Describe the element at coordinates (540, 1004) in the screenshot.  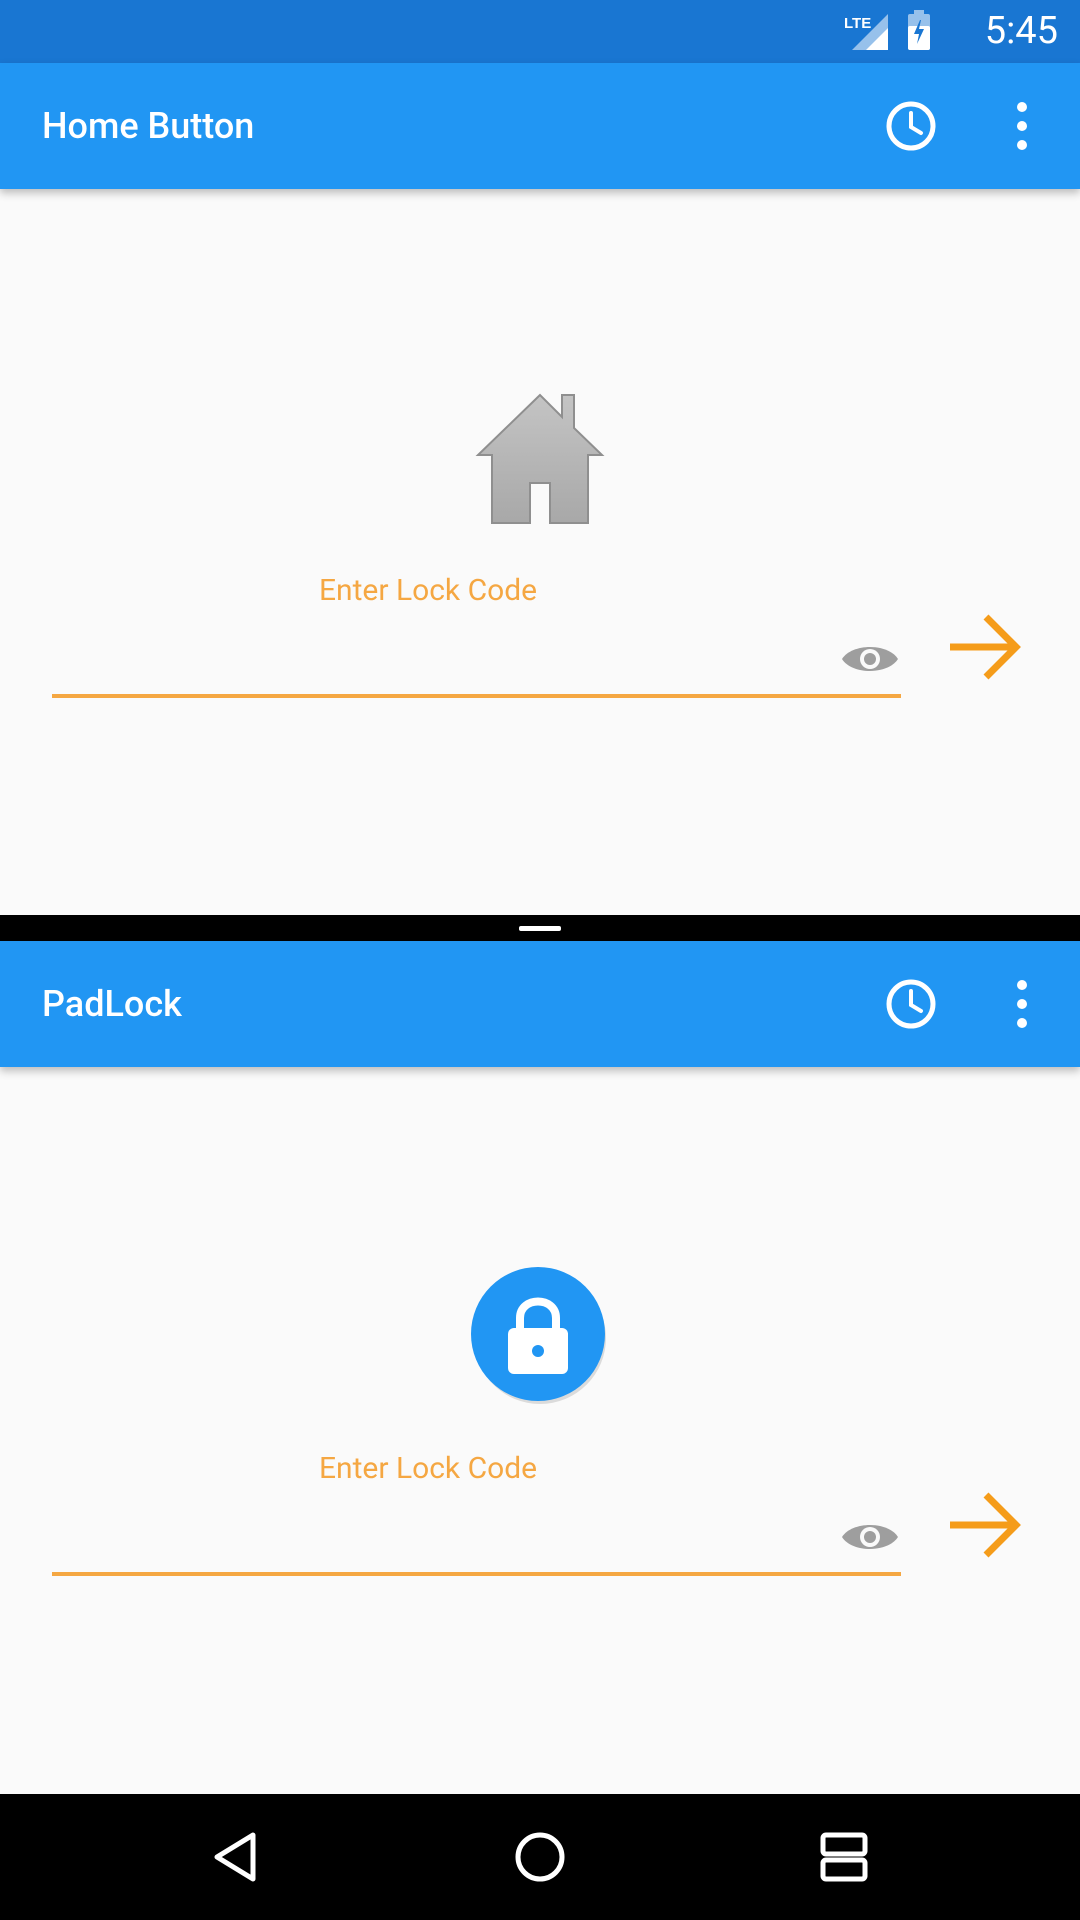
I see `bottom-app-bar: PadLock` at that location.